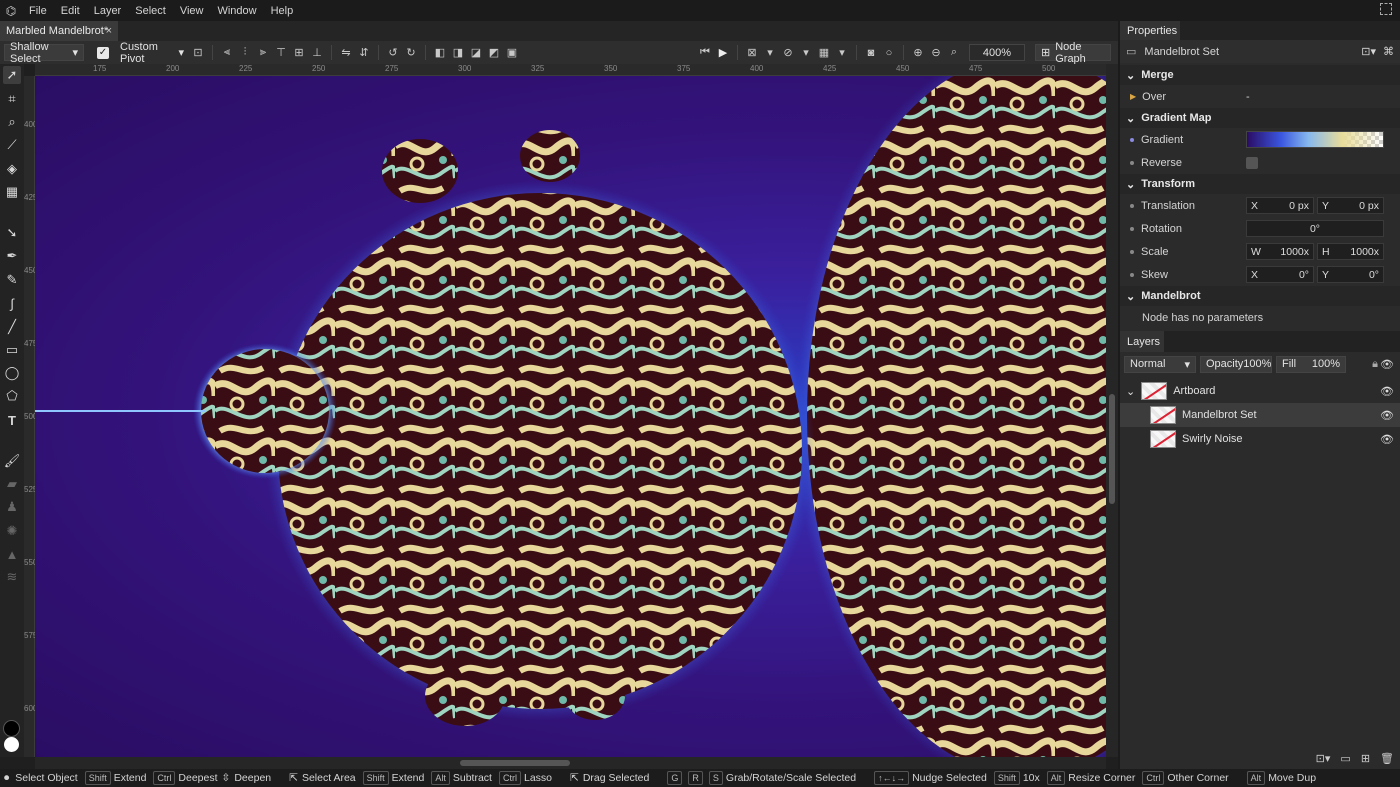 This screenshot has width=1400, height=787. Describe the element at coordinates (1260, 118) in the screenshot. I see `gradient-map-section-header: ⌄ Gradient Map` at that location.